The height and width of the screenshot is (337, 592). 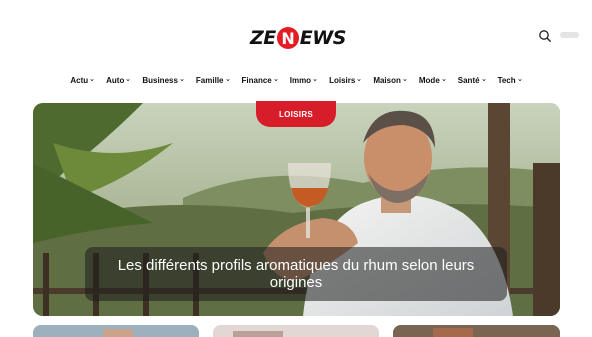 I want to click on nav-item-mode: Mode, so click(x=432, y=80).